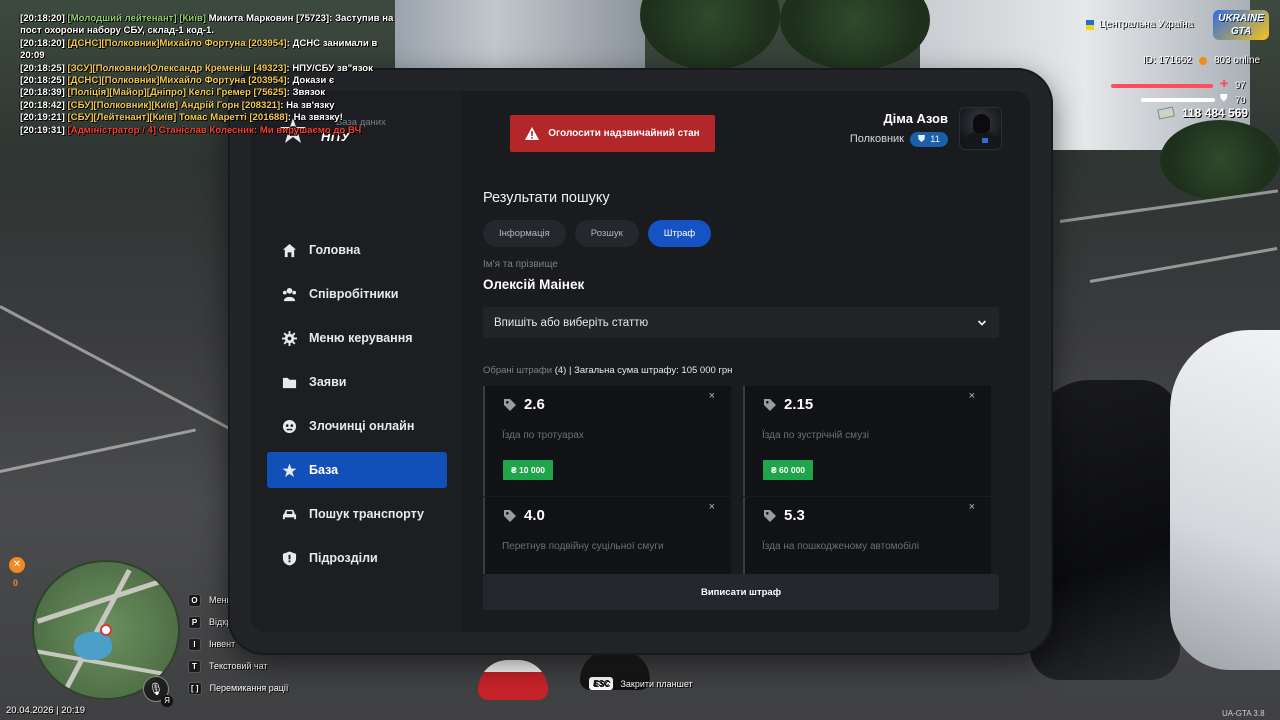  What do you see at coordinates (328, 382) in the screenshot?
I see `sidebar-item-label: Заяви` at bounding box center [328, 382].